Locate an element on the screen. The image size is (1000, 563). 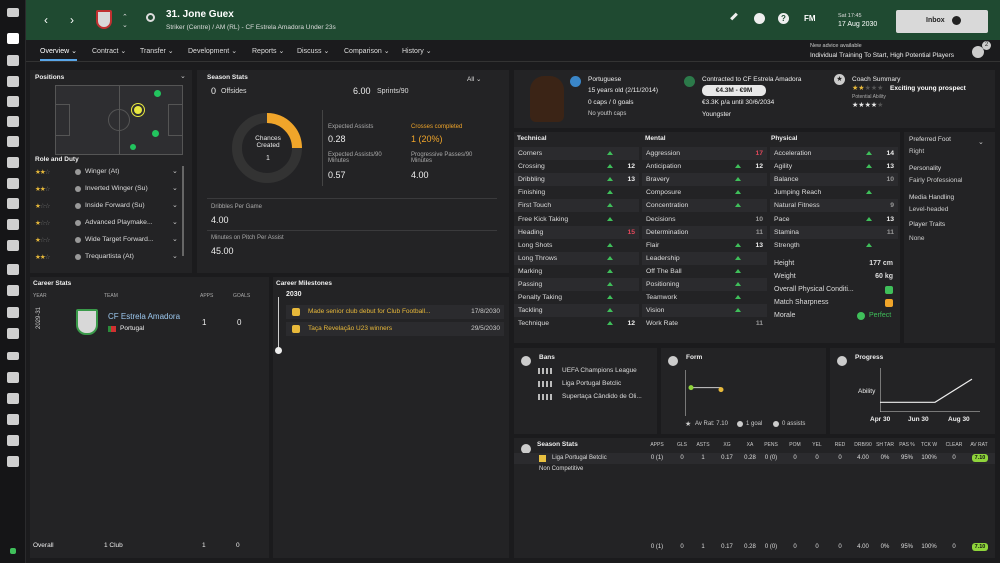
attribute-up-icon is located at coordinates (869, 166).